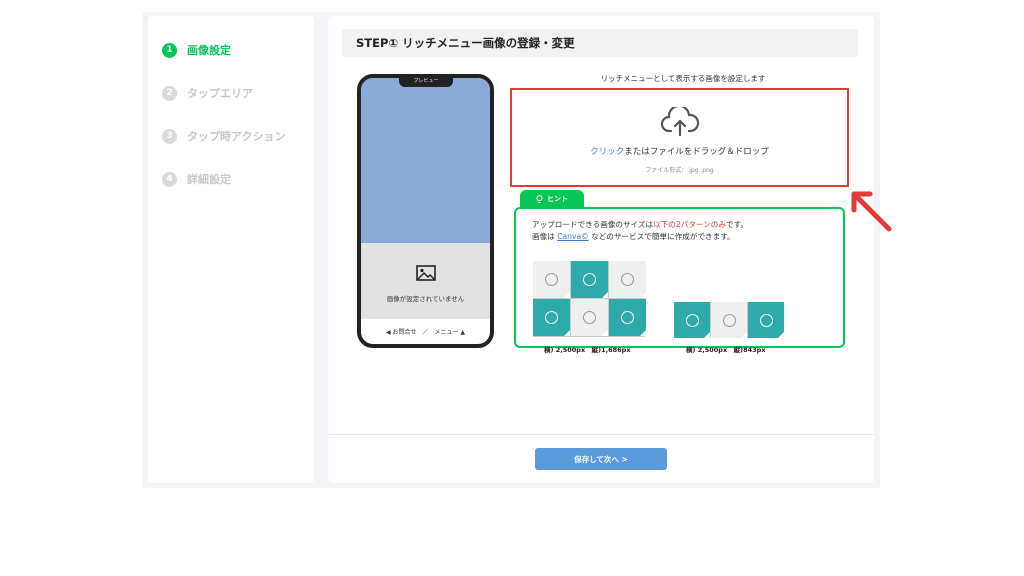 The width and height of the screenshot is (1024, 576). What do you see at coordinates (425, 160) in the screenshot?
I see `preview-chat-area` at bounding box center [425, 160].